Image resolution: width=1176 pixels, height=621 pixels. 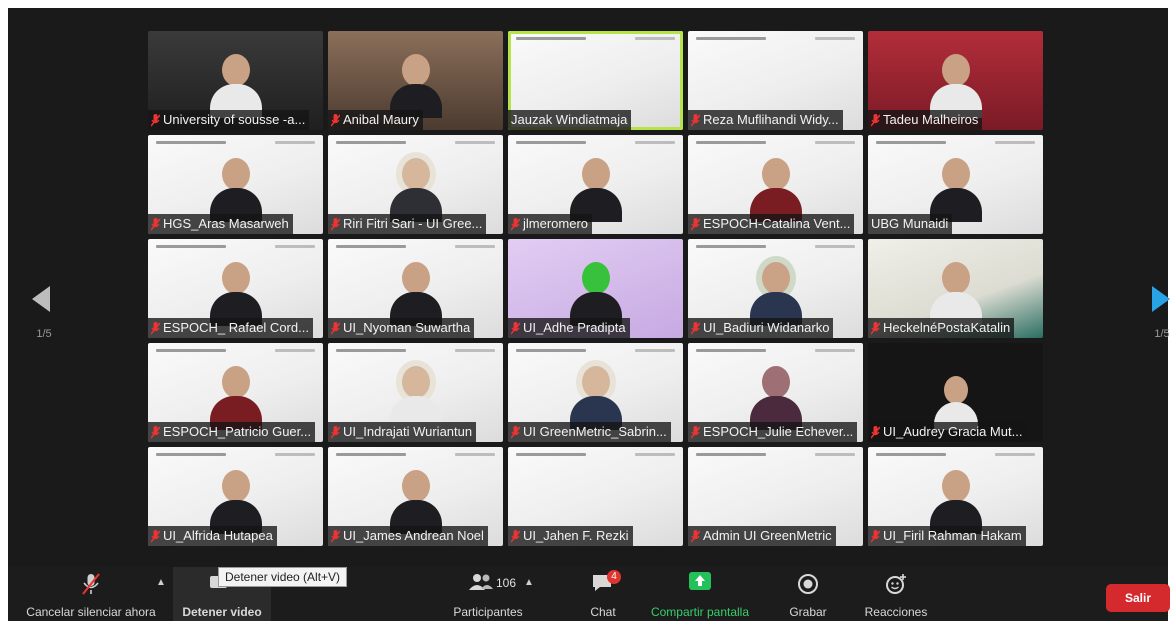 I want to click on unmute-button: ▲ Cancelar silenciar ahora, so click(x=91, y=594).